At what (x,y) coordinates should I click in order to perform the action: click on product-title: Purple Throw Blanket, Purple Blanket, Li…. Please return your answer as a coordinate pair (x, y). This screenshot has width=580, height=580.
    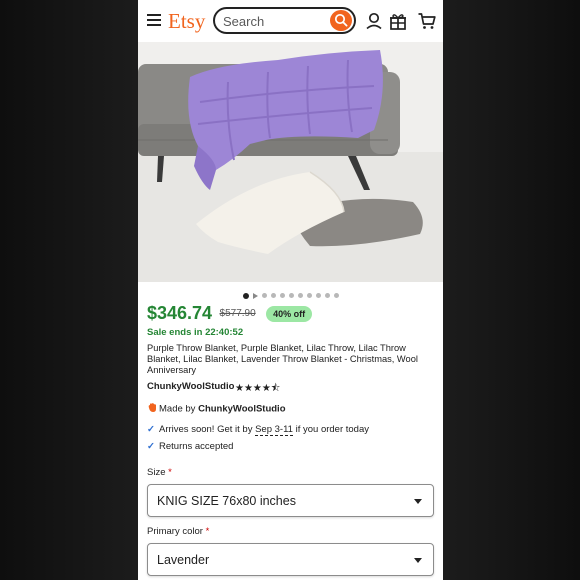
    Looking at the image, I should click on (282, 359).